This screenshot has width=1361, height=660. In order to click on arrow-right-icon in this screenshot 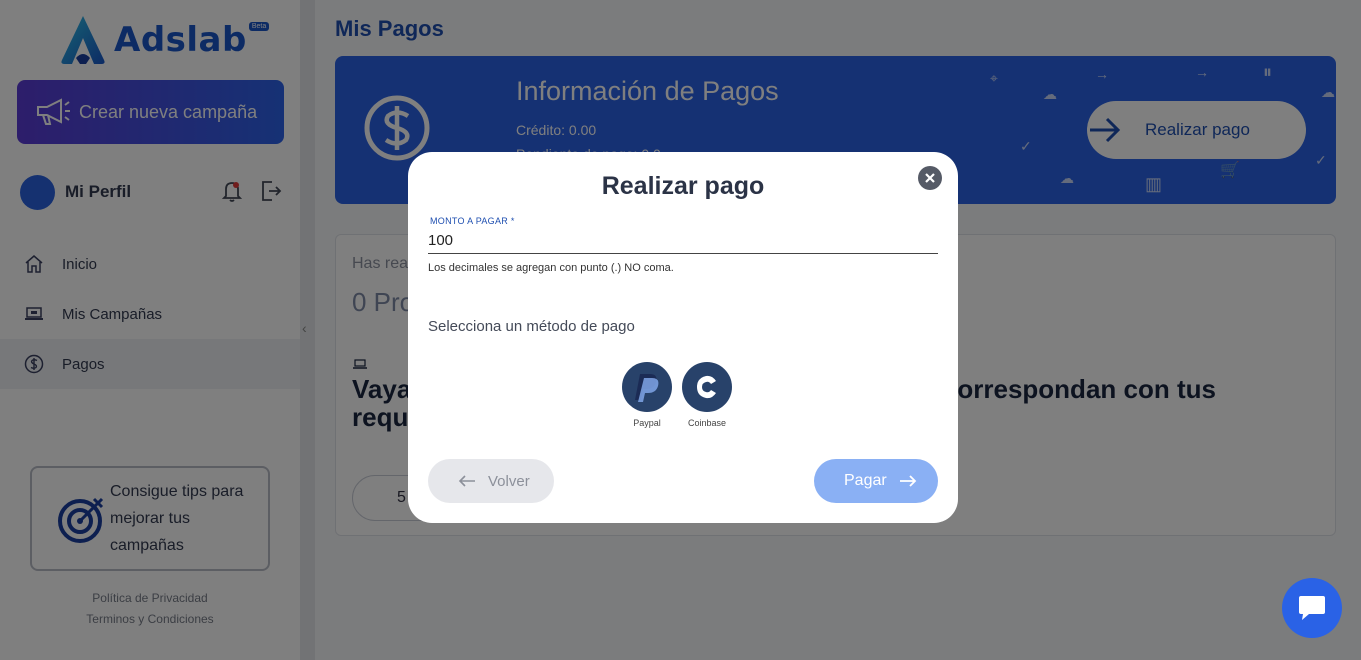, I will do `click(907, 481)`.